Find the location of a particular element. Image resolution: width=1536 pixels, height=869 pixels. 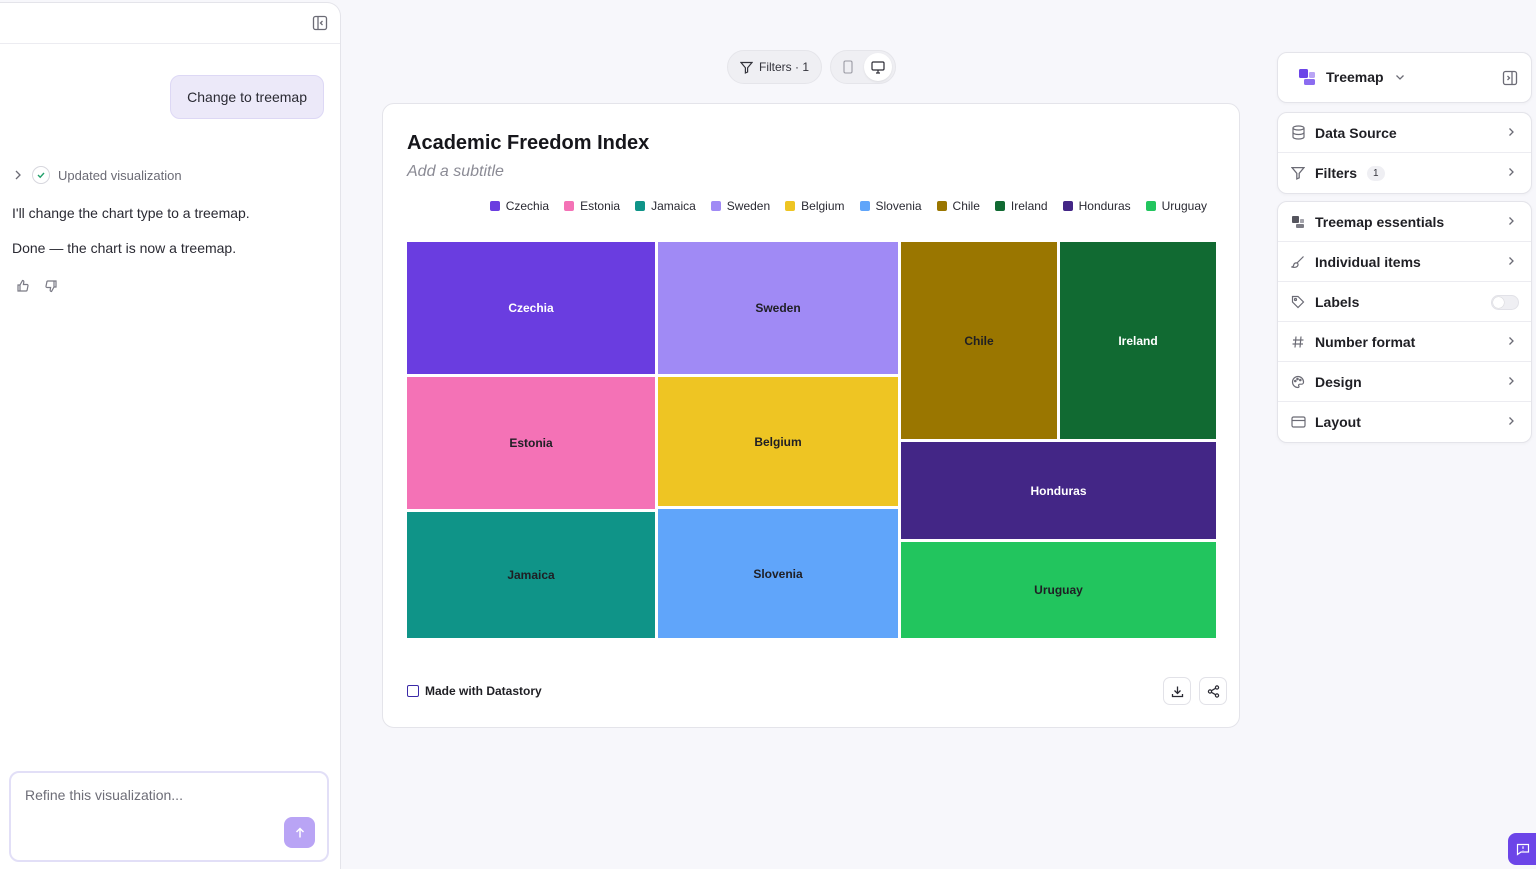

treemap-rect: Slovenia is located at coordinates (778, 573).